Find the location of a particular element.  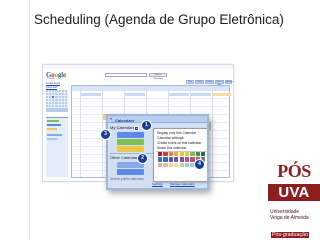

calendar-chip-fill is located at coordinates (130, 135).